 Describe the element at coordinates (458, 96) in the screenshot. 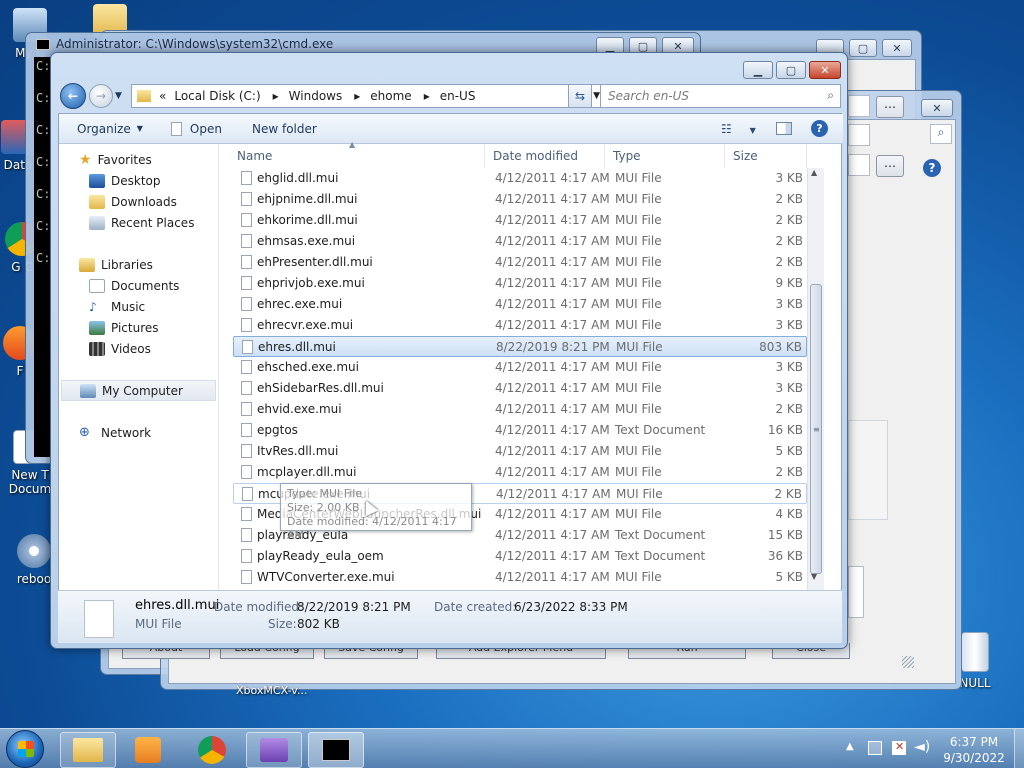

I see `breadcrumb-en-us: en-US` at that location.